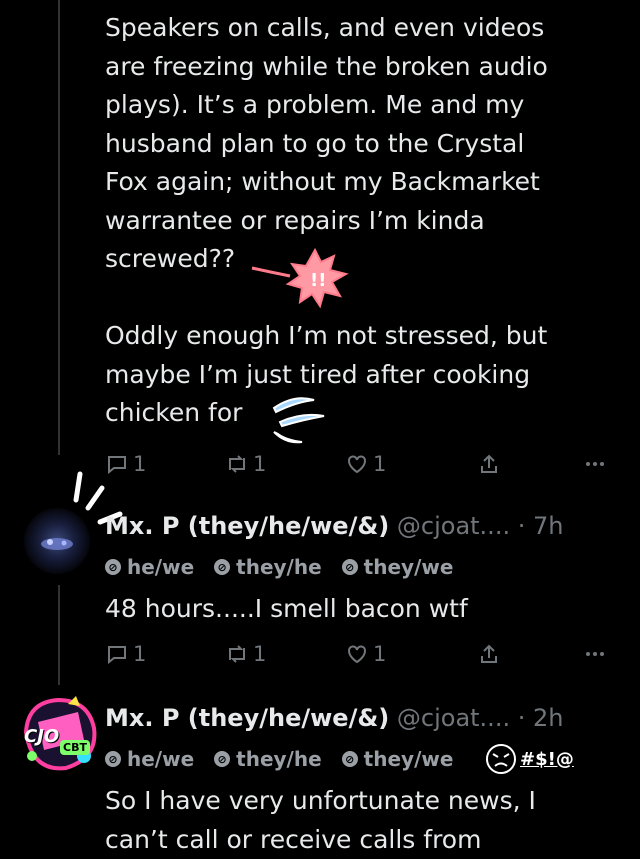 This screenshot has width=640, height=859. Describe the element at coordinates (547, 759) in the screenshot. I see `sticker-text: #$!@` at that location.